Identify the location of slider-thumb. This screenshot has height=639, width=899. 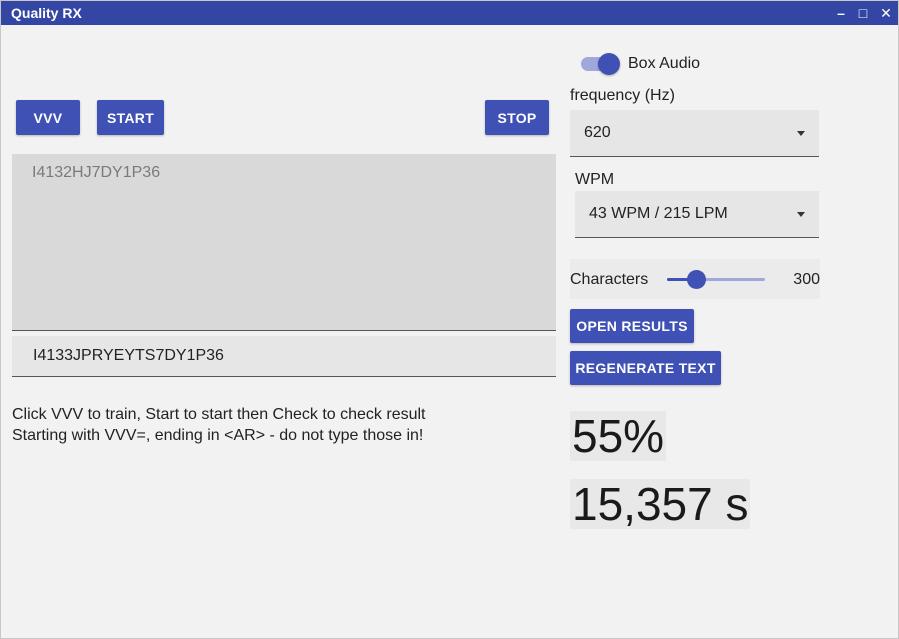
(696, 279).